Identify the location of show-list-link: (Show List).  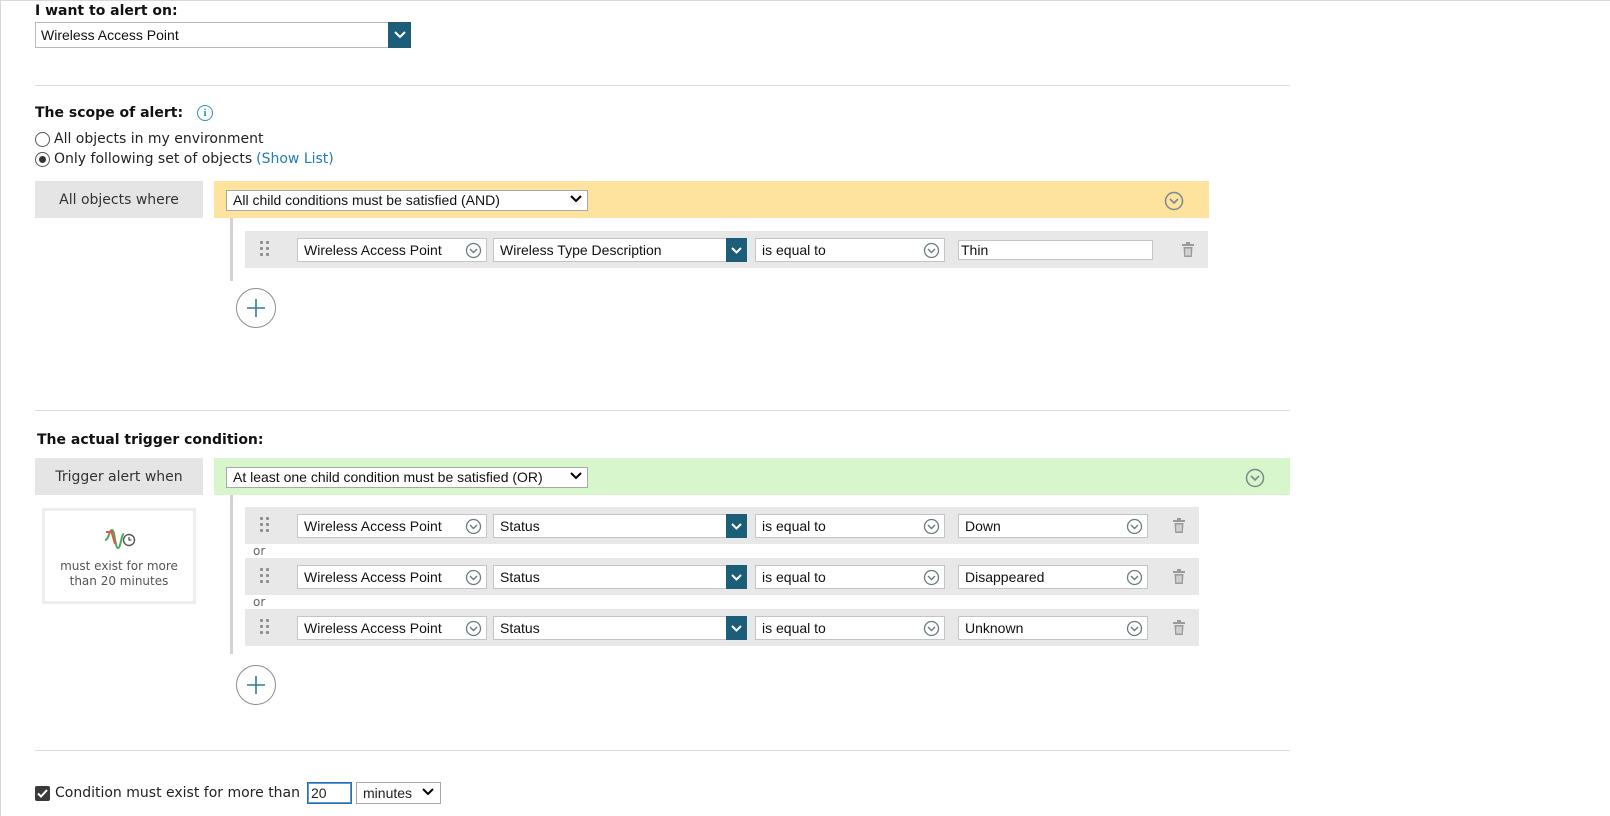
(295, 159).